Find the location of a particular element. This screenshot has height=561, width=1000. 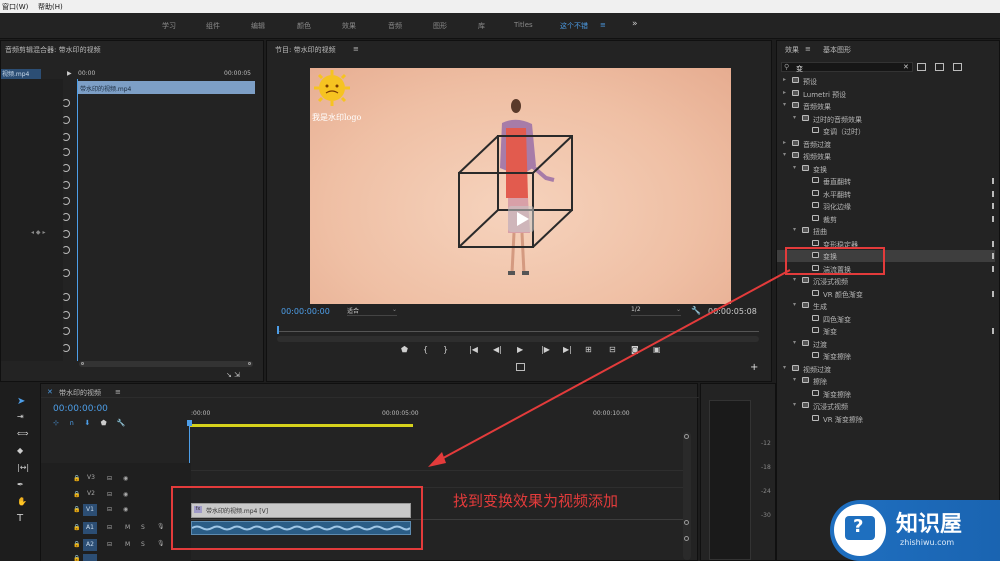

site-logo: ? 知识屋 zhishiwu.com is located at coordinates (915, 530).